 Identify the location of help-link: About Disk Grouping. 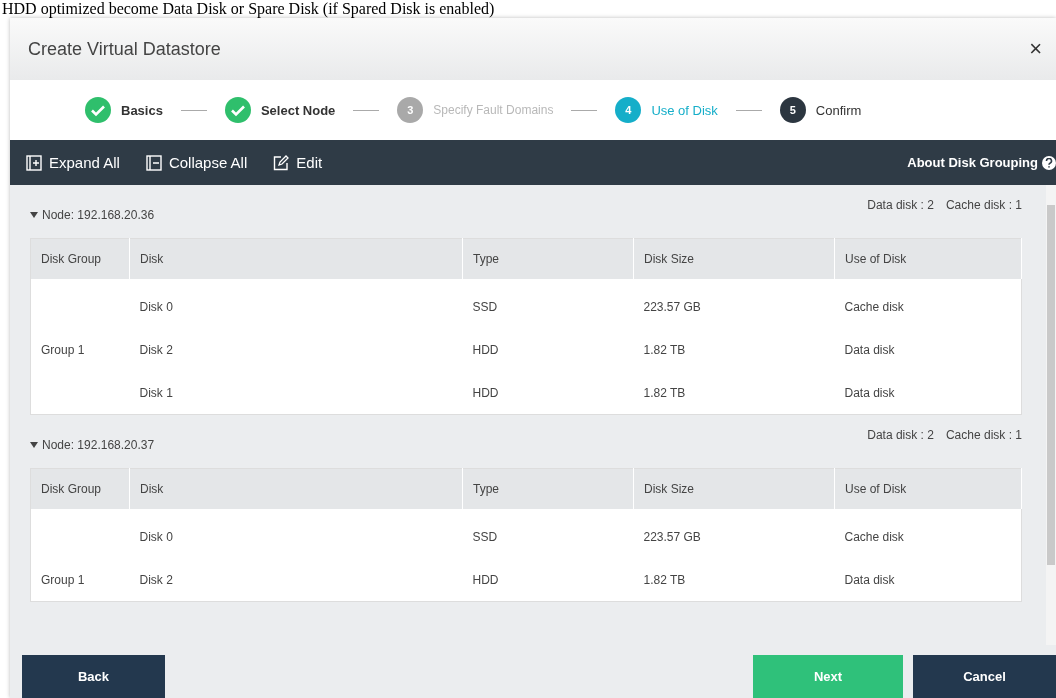
(981, 162).